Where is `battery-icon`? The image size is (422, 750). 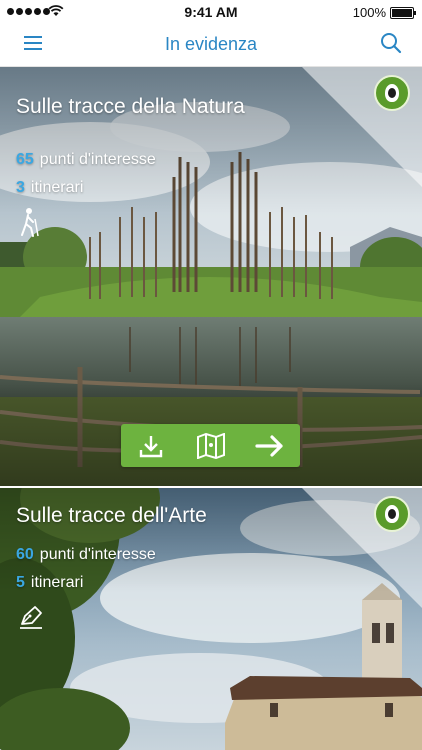
battery-icon is located at coordinates (403, 13).